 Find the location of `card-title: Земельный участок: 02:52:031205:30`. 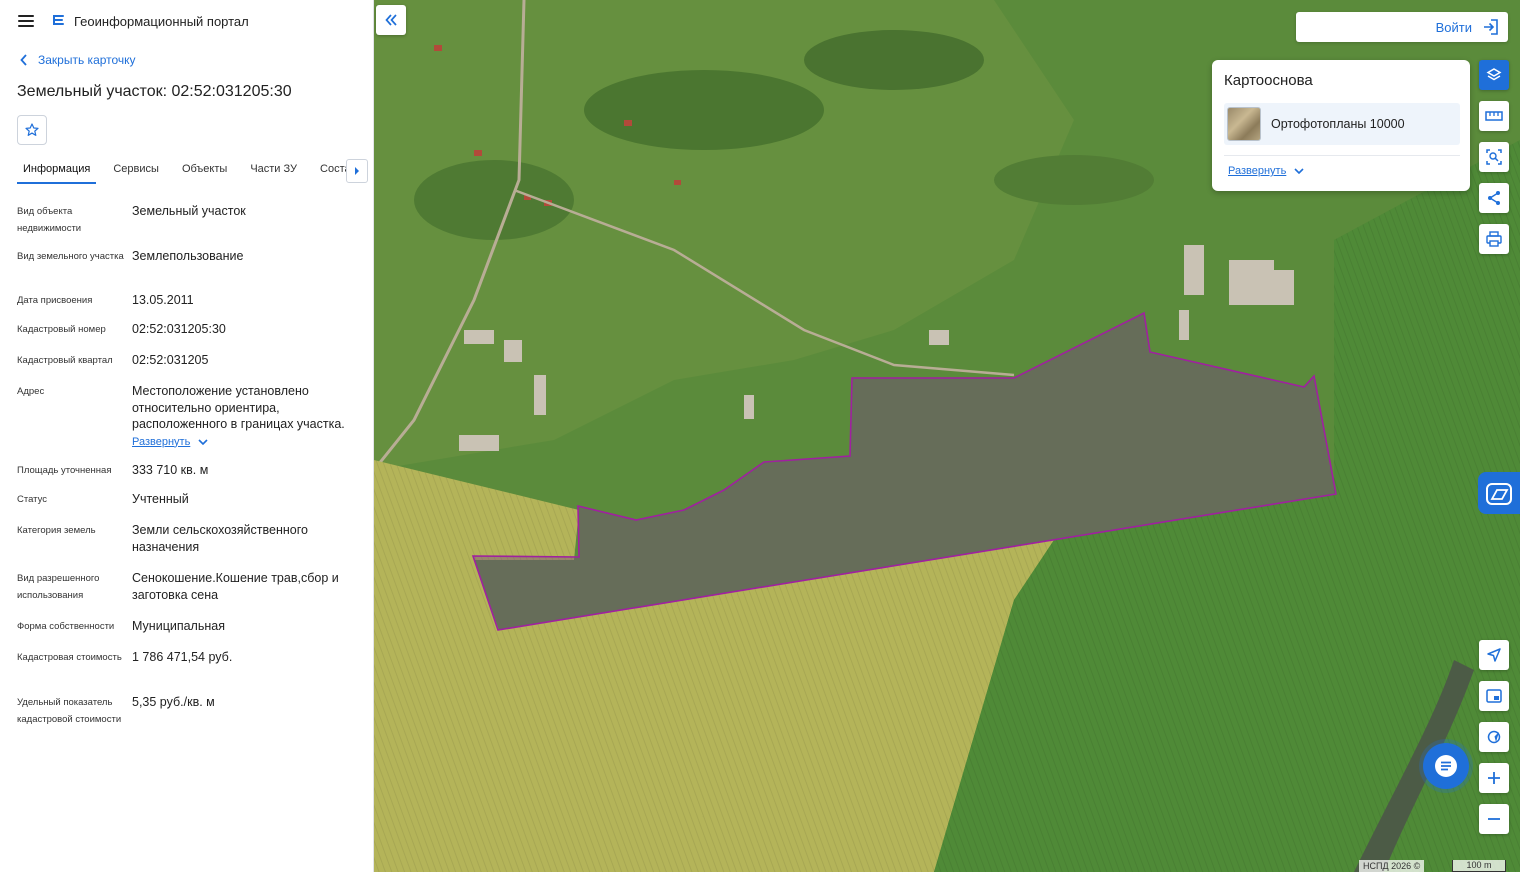

card-title: Земельный участок: 02:52:031205:30 is located at coordinates (154, 91).